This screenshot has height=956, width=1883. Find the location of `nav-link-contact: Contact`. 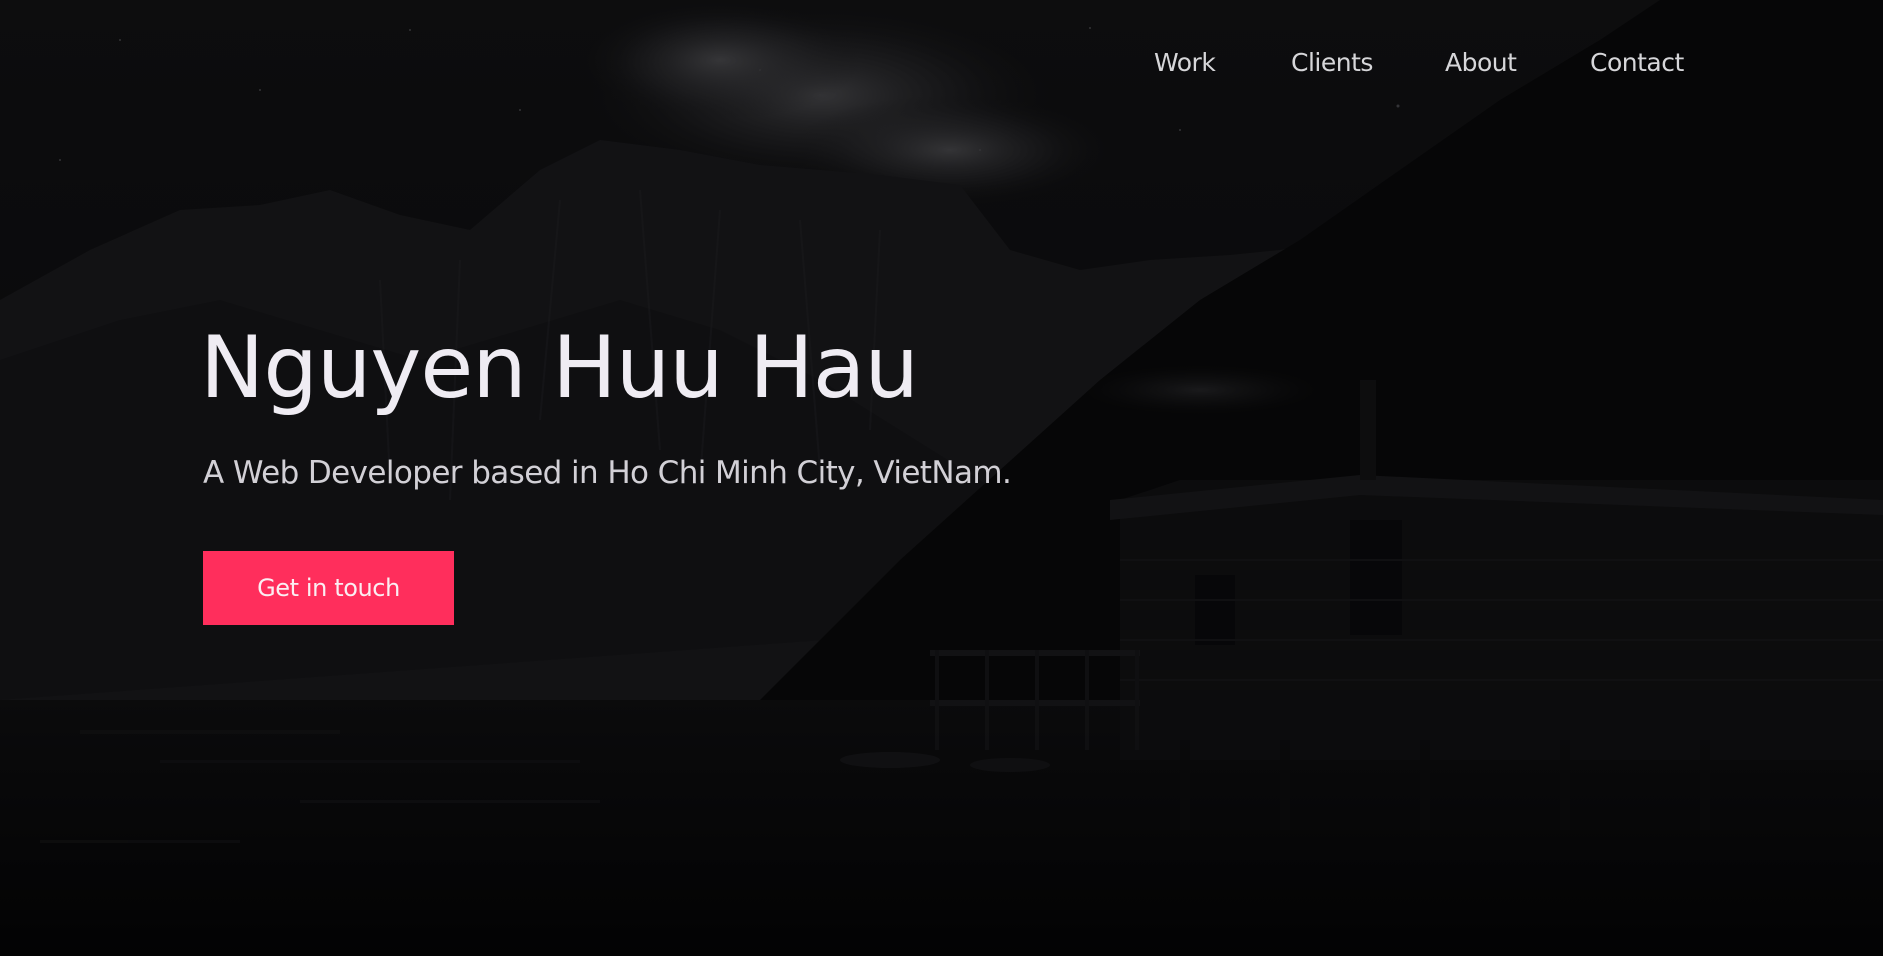

nav-link-contact: Contact is located at coordinates (1637, 62).